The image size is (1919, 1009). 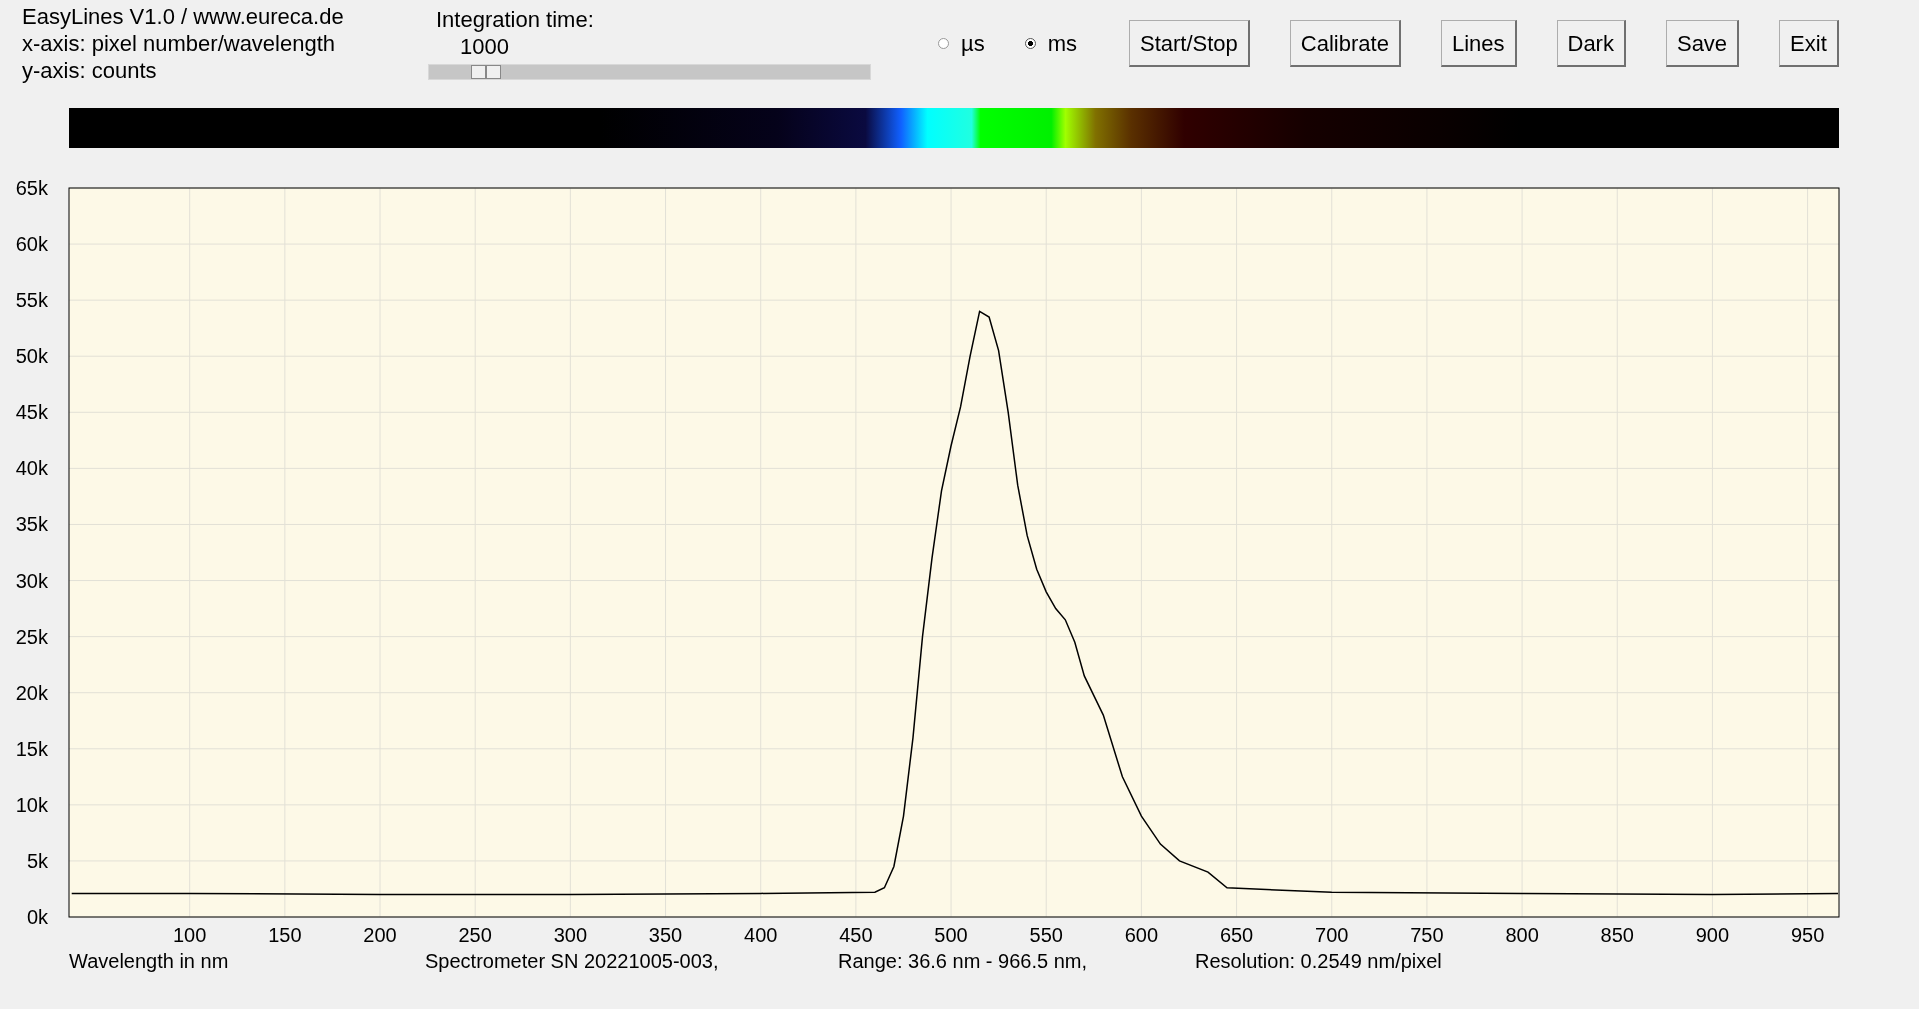 What do you see at coordinates (31, 468) in the screenshot?
I see `y-tick-label: 40k` at bounding box center [31, 468].